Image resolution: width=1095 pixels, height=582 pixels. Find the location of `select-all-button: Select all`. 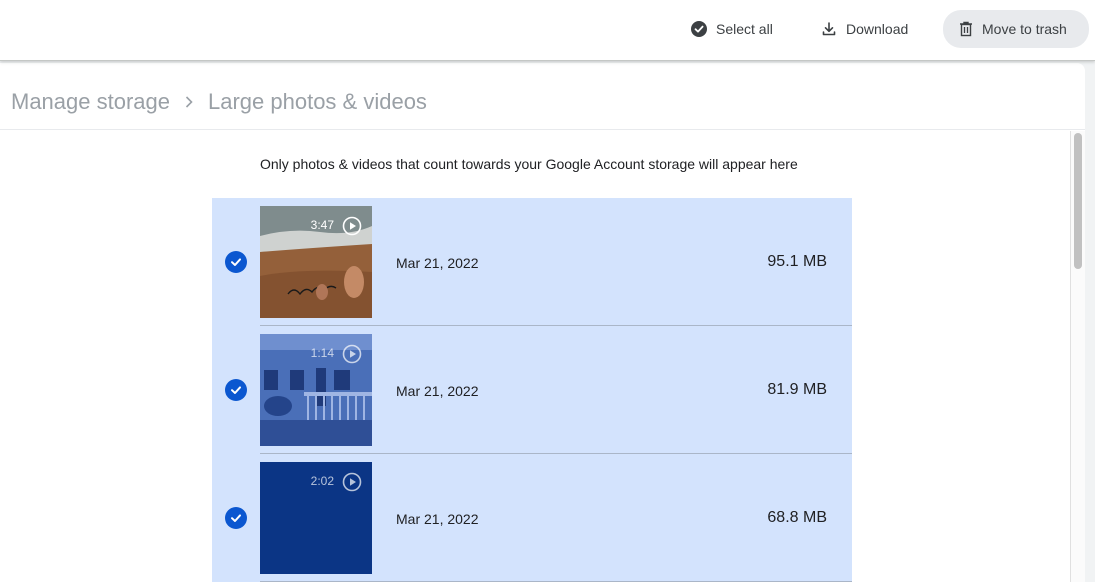

select-all-button: Select all is located at coordinates (732, 29).